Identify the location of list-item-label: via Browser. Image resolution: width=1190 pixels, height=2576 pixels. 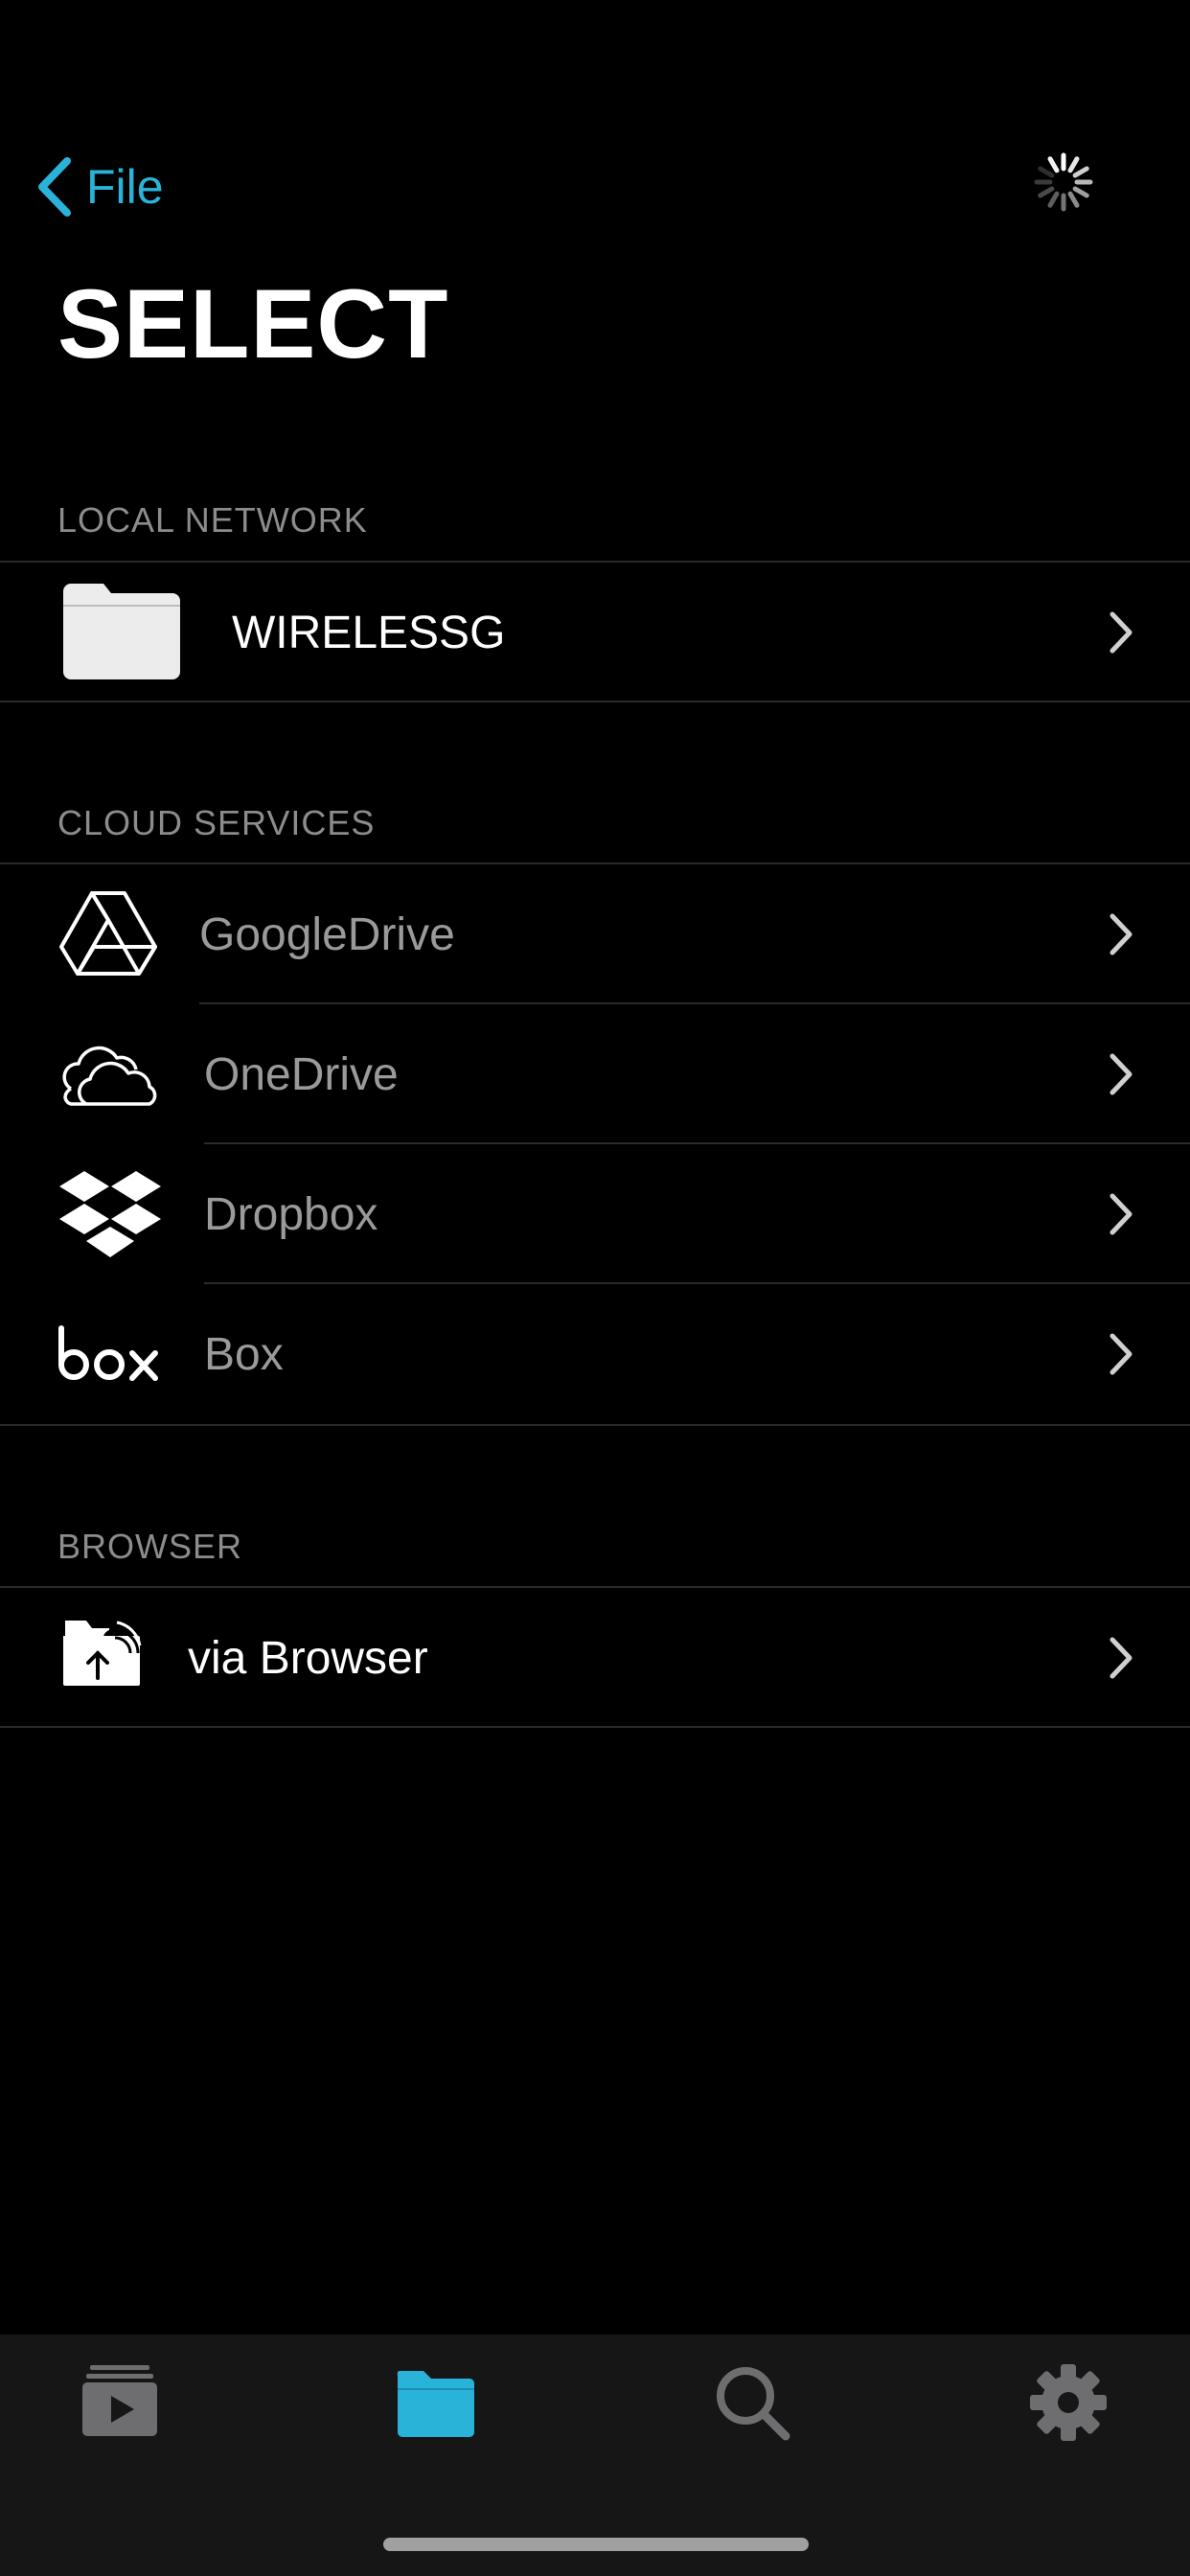
(308, 1658).